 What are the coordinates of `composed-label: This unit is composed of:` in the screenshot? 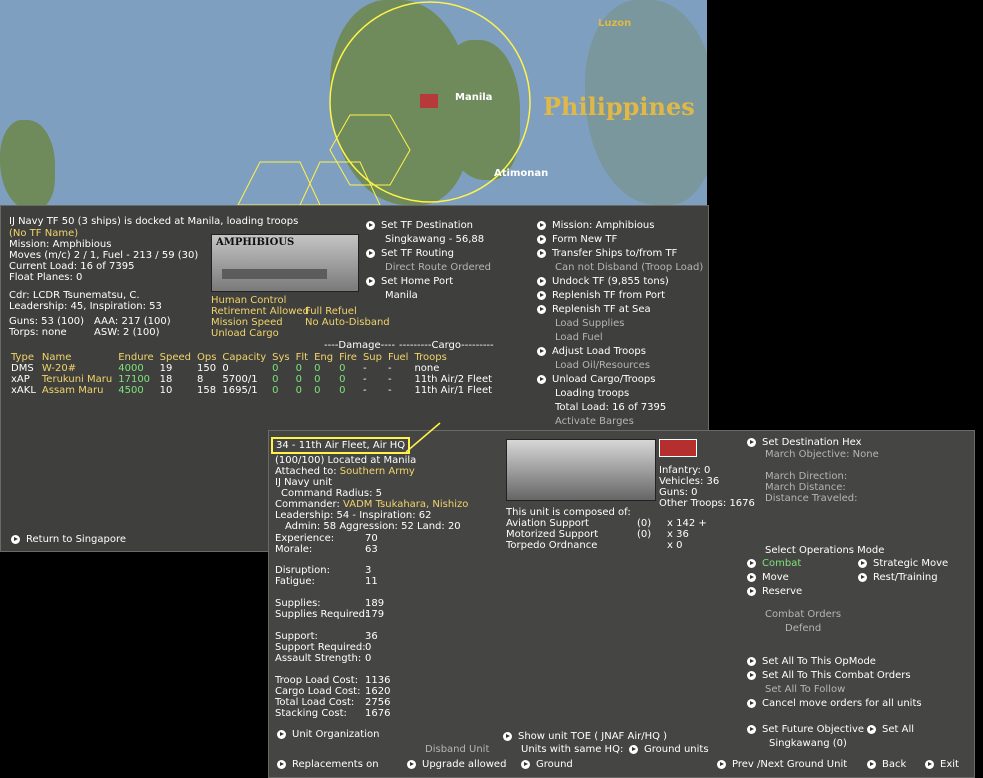 It's located at (568, 512).